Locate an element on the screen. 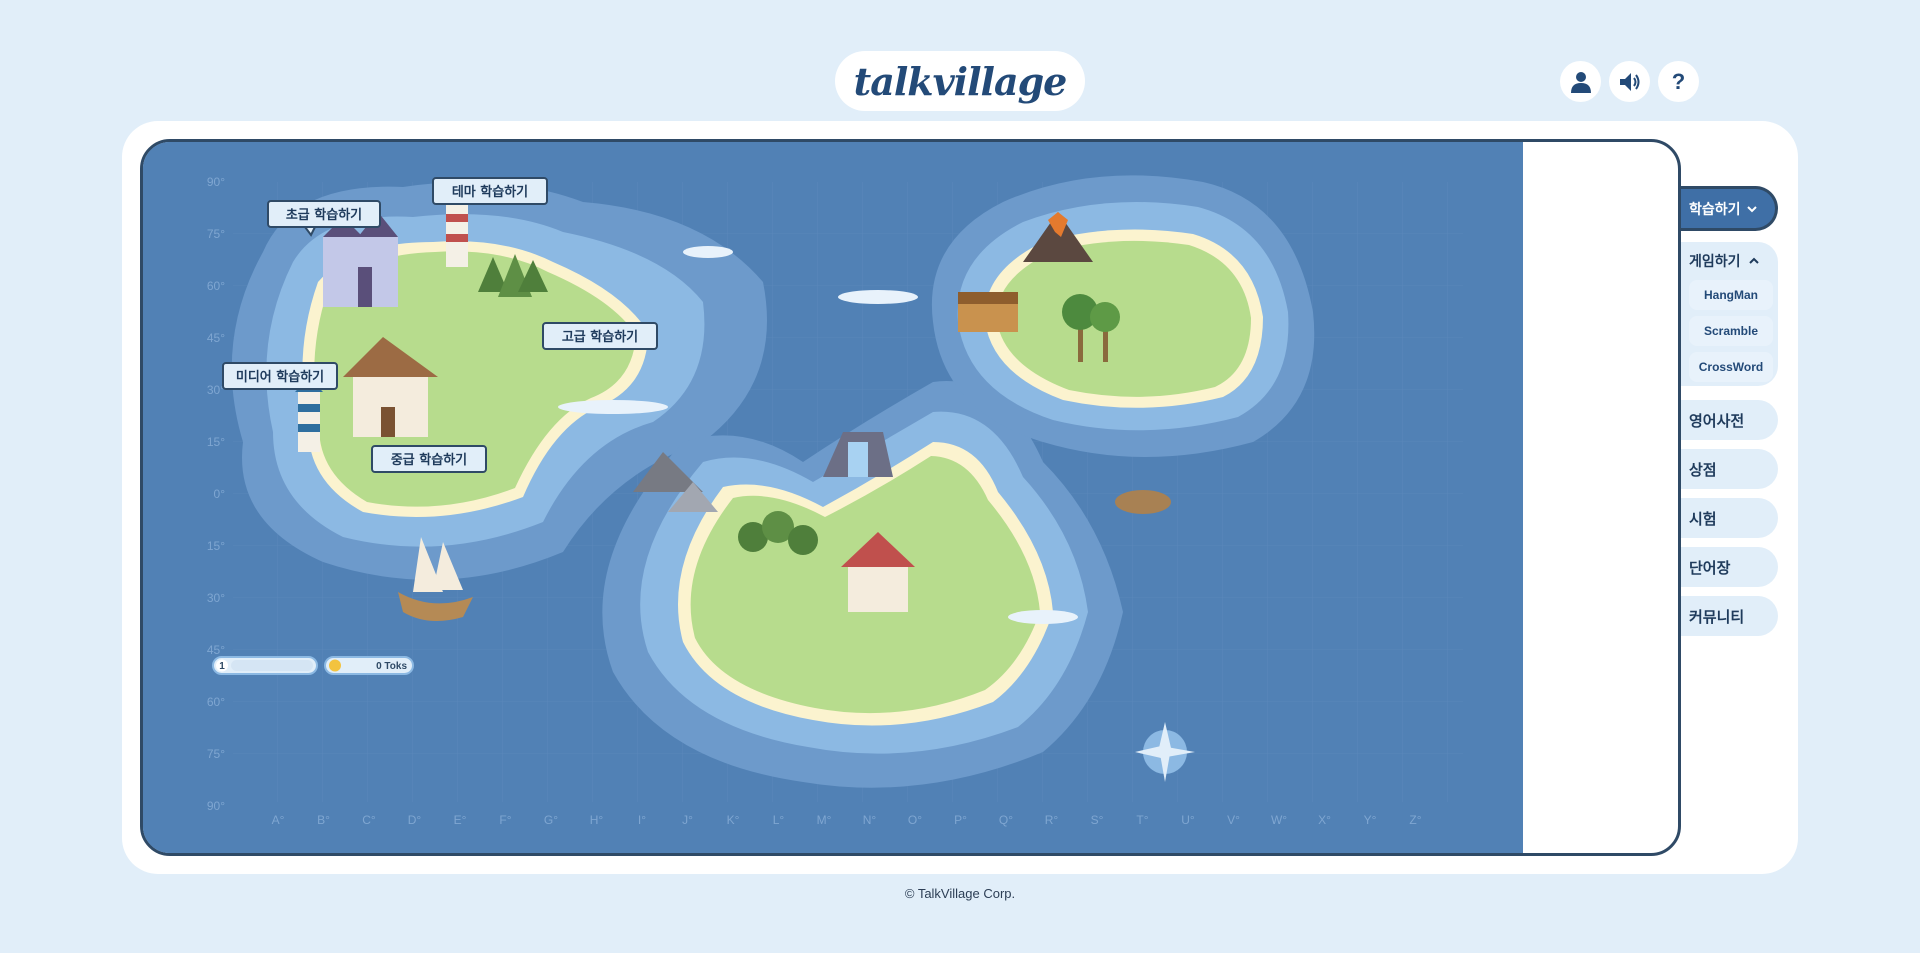  menu-game-label: 게임하기 is located at coordinates (1715, 262).